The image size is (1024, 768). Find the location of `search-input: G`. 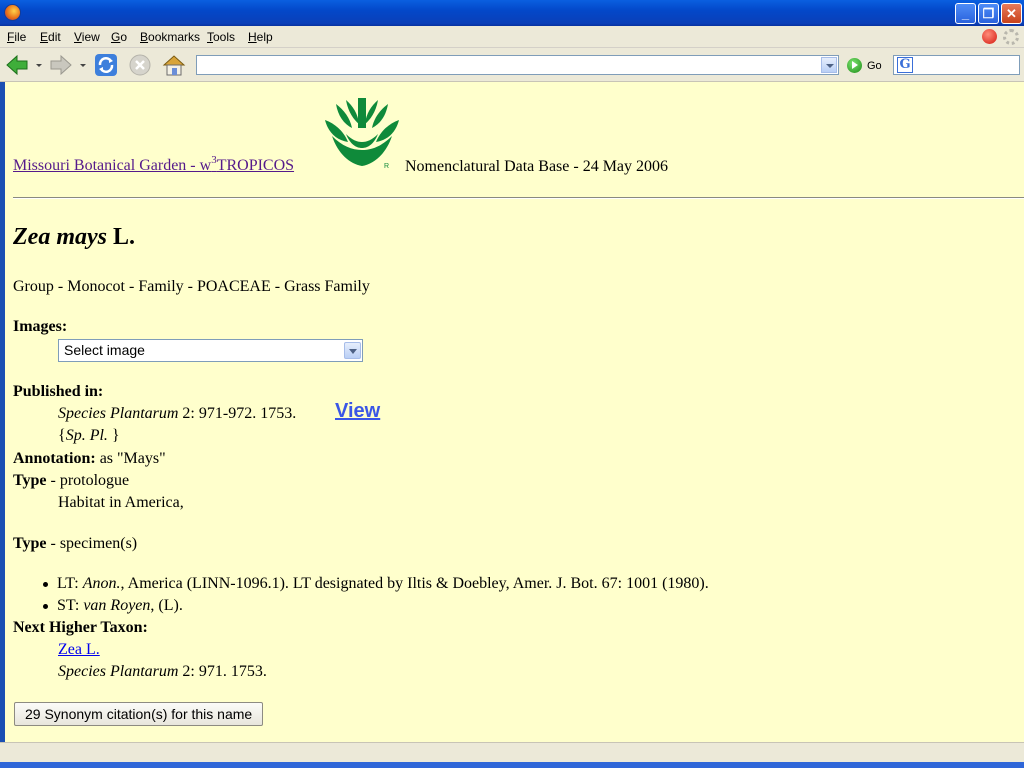

search-input: G is located at coordinates (956, 65).